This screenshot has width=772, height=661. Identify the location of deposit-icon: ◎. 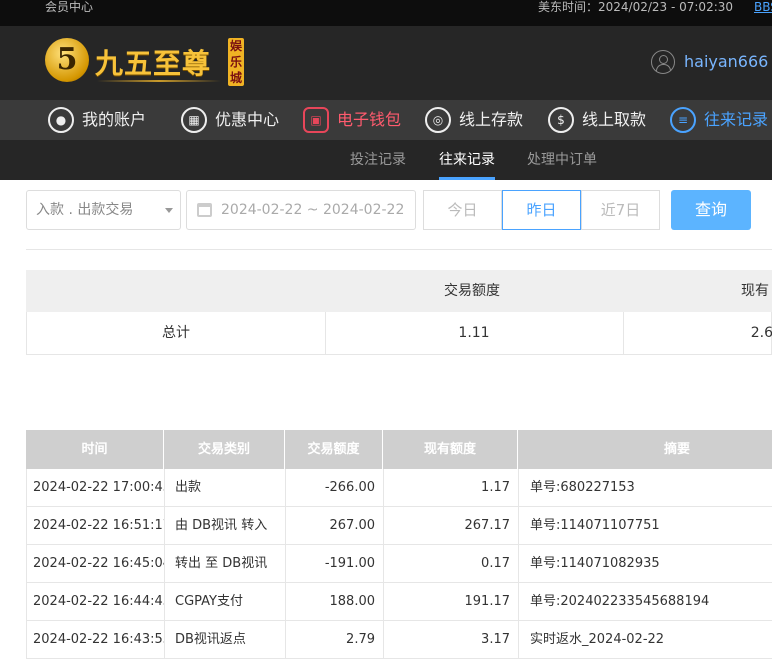
(438, 120).